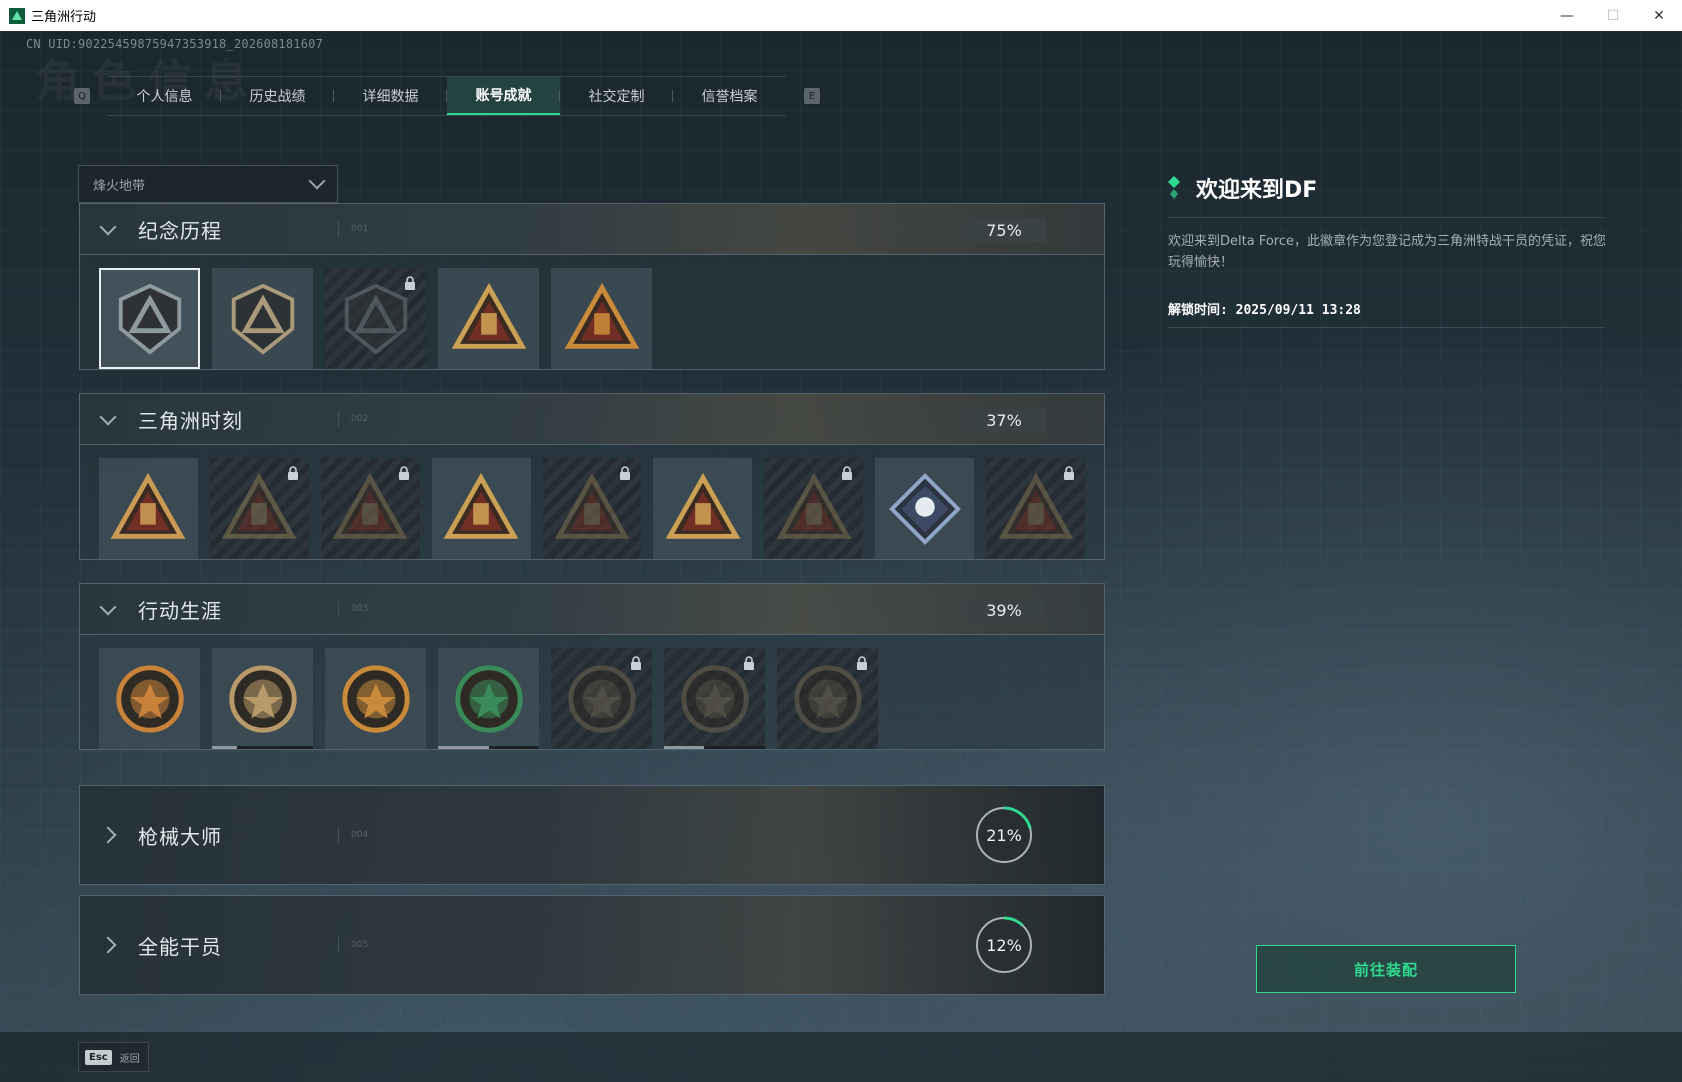  What do you see at coordinates (180, 230) in the screenshot?
I see `section-title: 纪念历程` at bounding box center [180, 230].